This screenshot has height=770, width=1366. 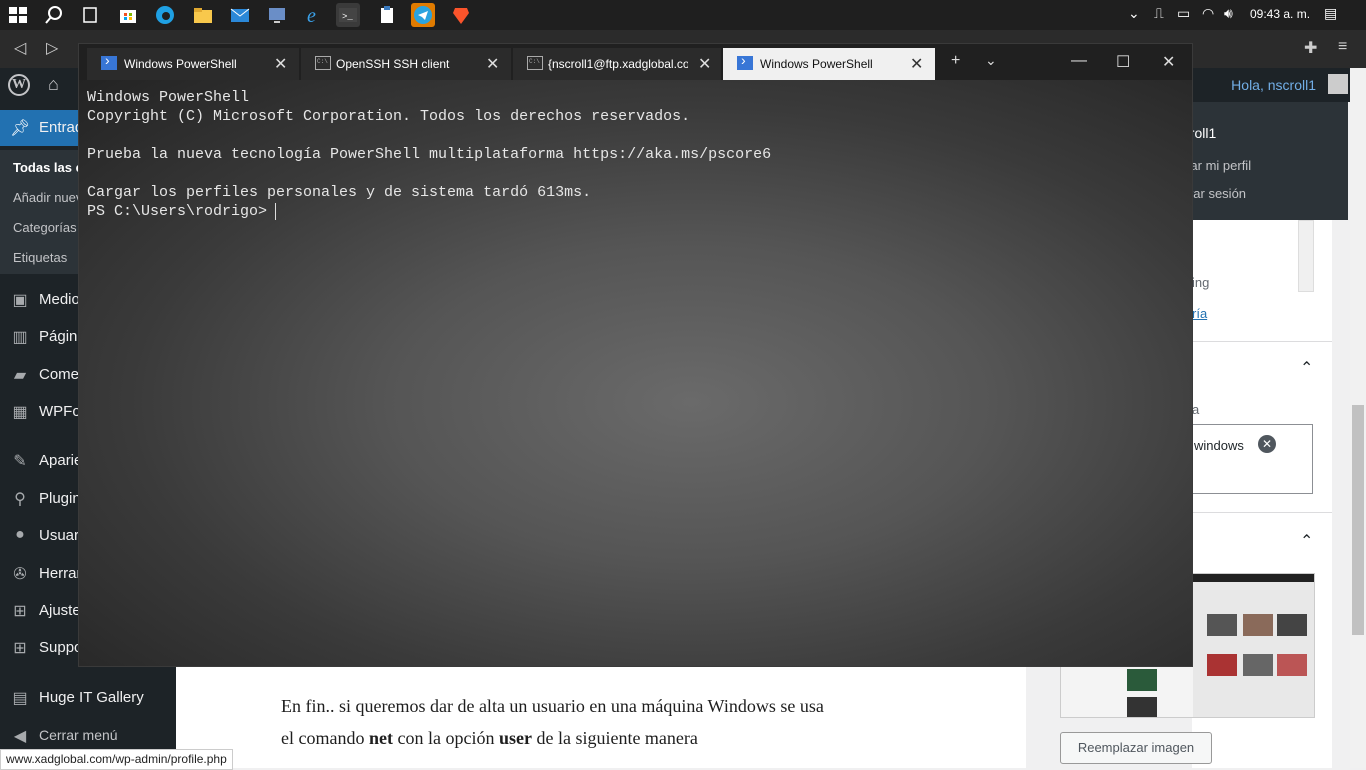 I want to click on submenu-categories: Categorías, so click(x=45, y=227).